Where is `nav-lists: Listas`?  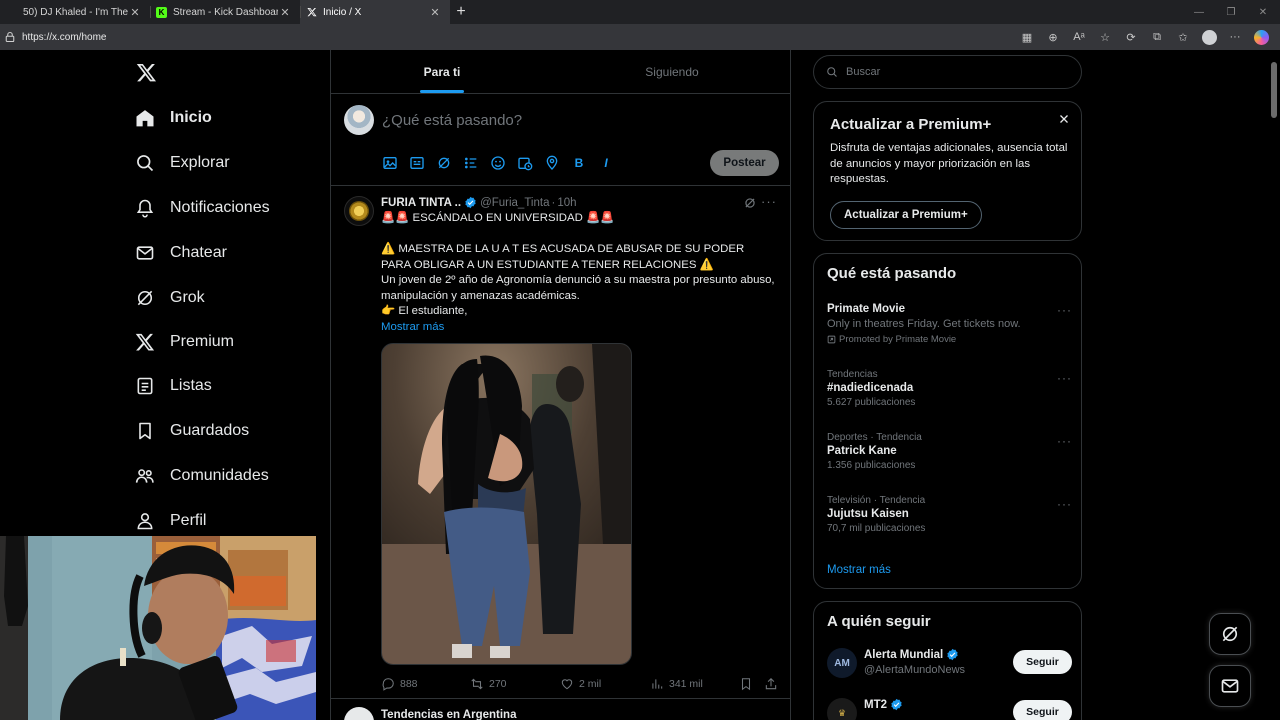
nav-lists: Listas is located at coordinates (173, 386).